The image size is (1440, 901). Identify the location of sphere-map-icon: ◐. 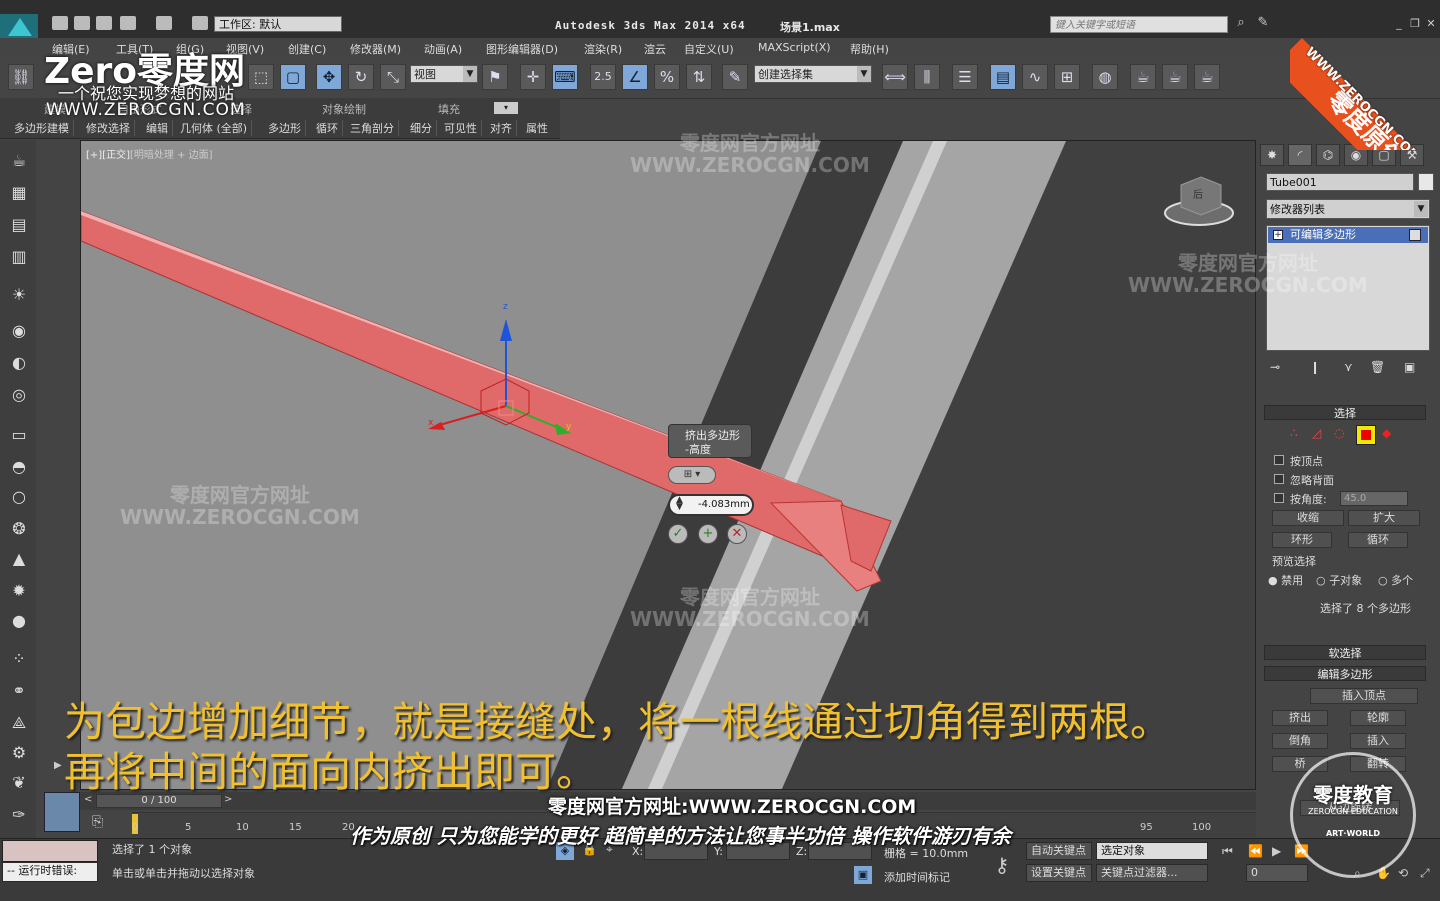
(19, 363).